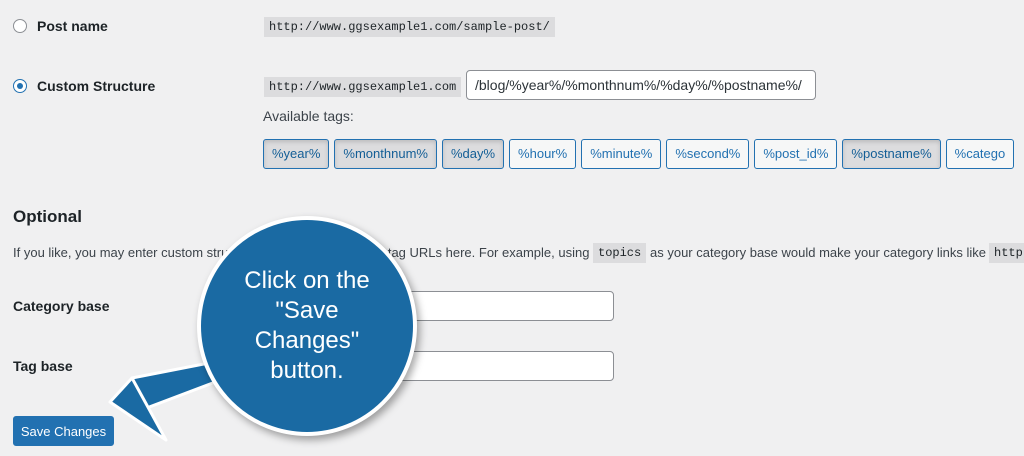 The height and width of the screenshot is (456, 1024). What do you see at coordinates (63, 431) in the screenshot?
I see `save-changes-button: Save Changes` at bounding box center [63, 431].